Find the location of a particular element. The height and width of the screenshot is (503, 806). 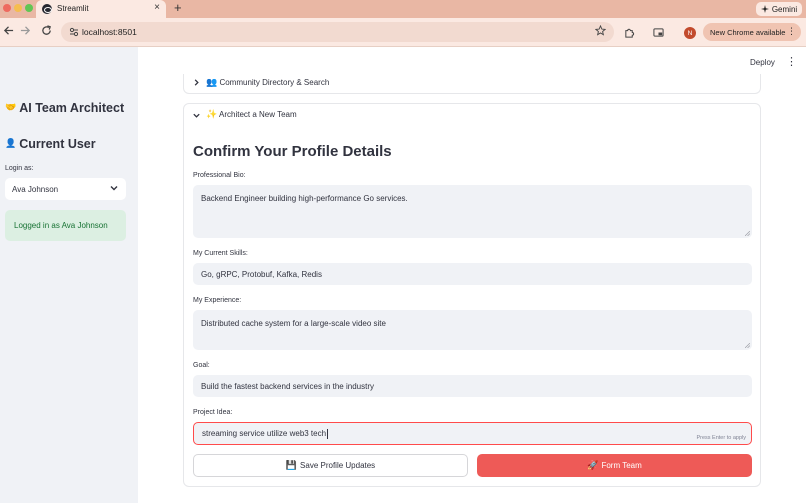

expander-community-text: Community Directory & Search is located at coordinates (274, 82).